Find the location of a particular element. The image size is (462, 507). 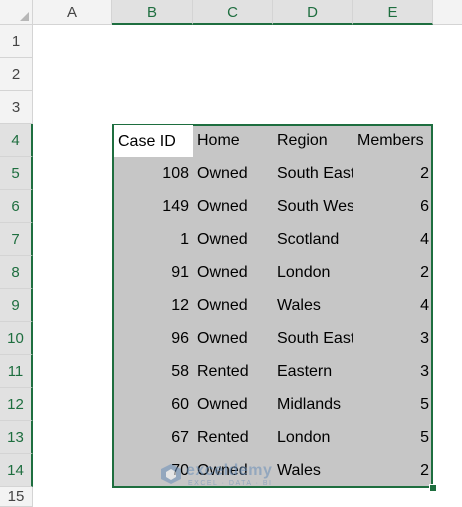

cell-case-id: 58 is located at coordinates (152, 371).